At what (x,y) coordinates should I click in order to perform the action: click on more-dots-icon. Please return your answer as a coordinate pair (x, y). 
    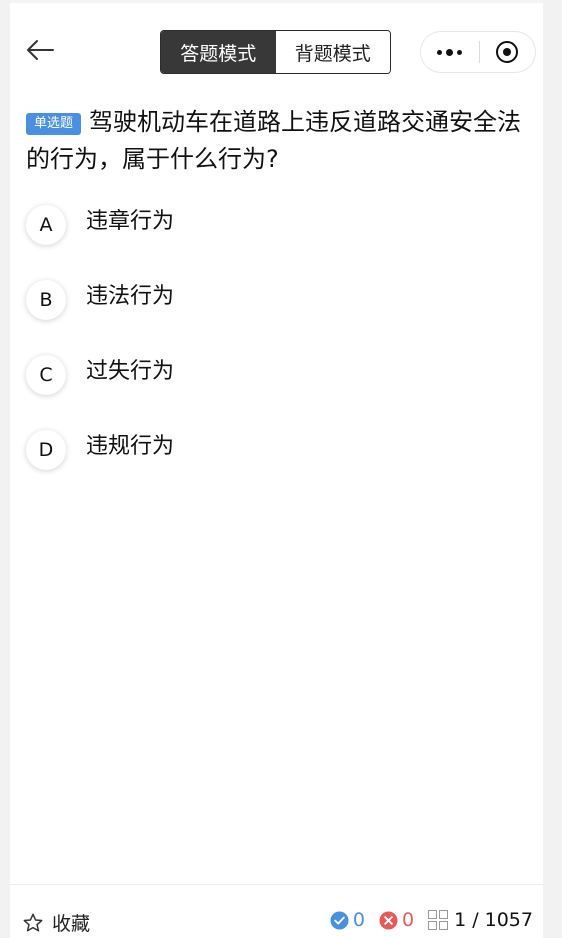
    Looking at the image, I should click on (450, 52).